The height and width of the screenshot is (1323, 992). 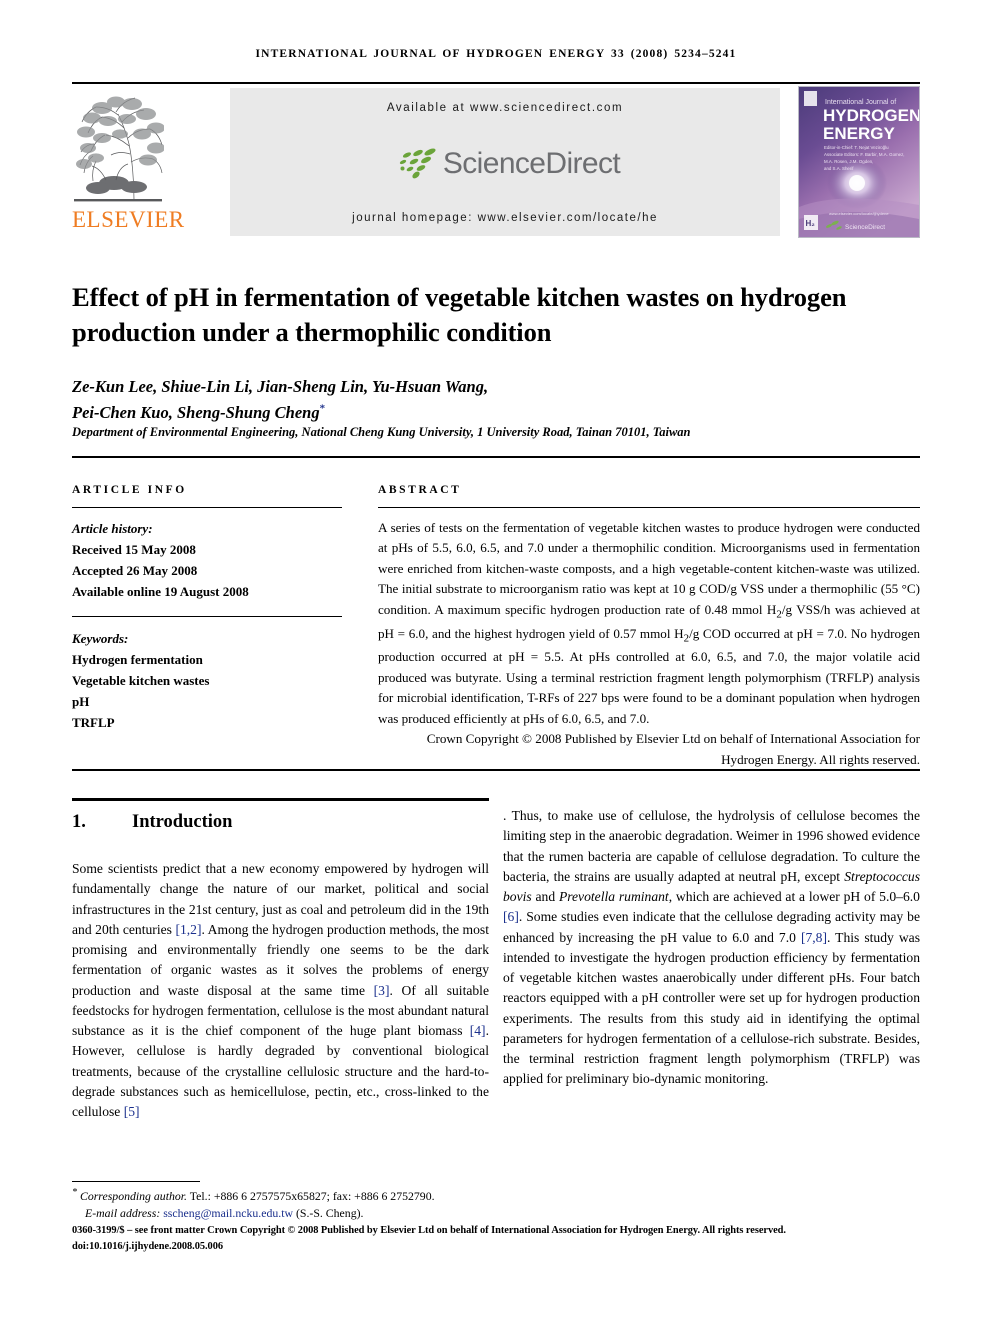 I want to click on article-info-heading: ARTICLE INFO, so click(x=129, y=490).